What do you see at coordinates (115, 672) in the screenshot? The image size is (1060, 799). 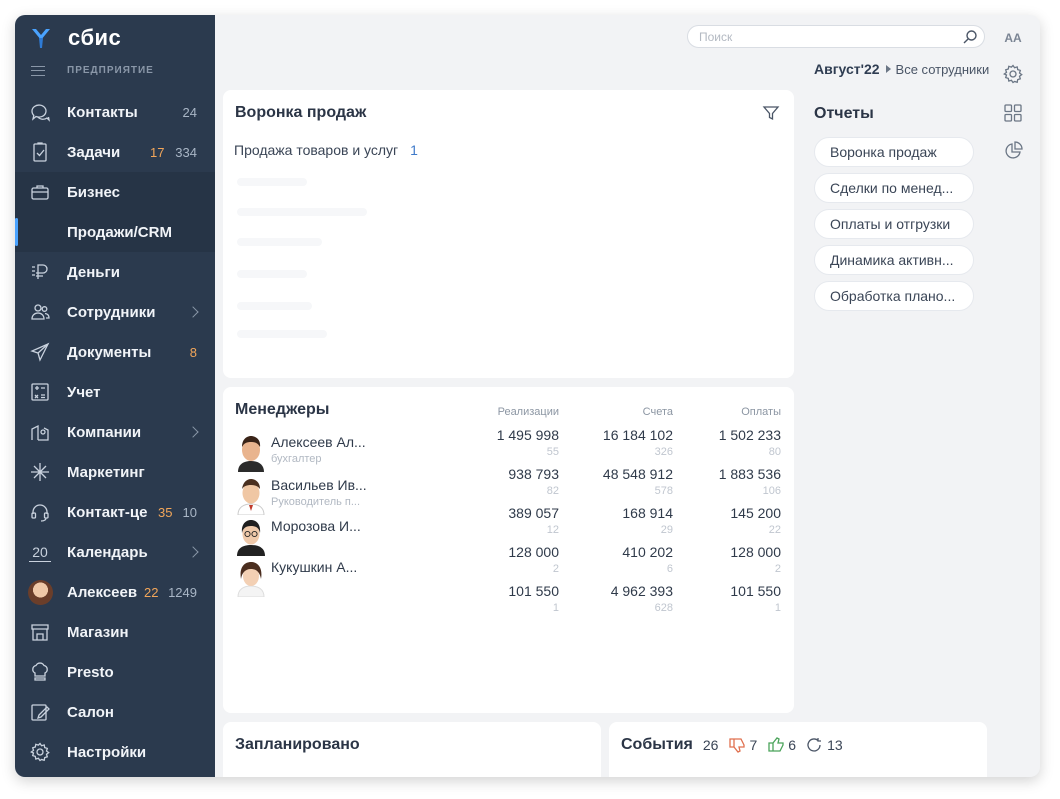 I see `sidebar-item-presto: Presto` at bounding box center [115, 672].